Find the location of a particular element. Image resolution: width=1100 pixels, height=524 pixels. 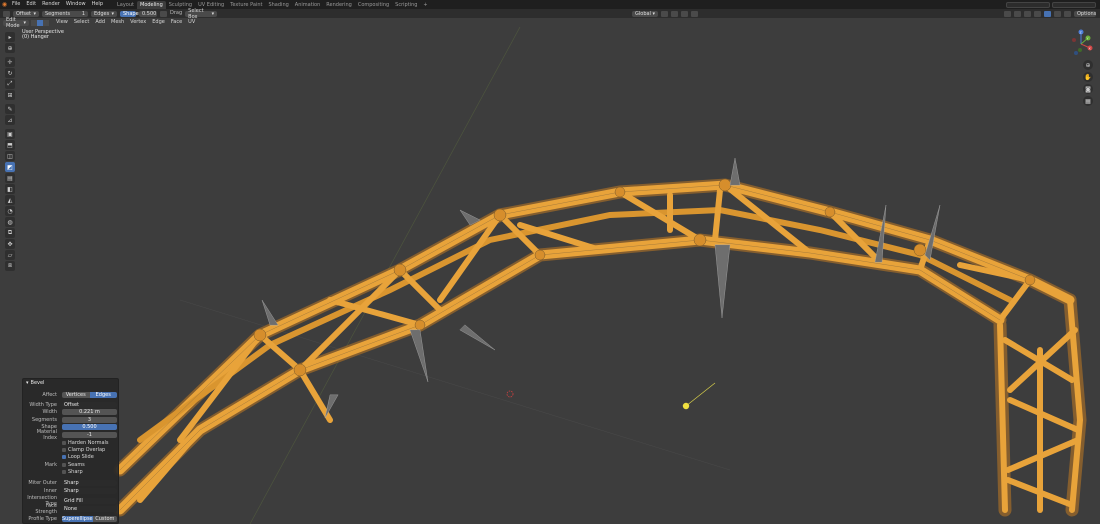

extrude-icon: ⬒ is located at coordinates (10, 145).